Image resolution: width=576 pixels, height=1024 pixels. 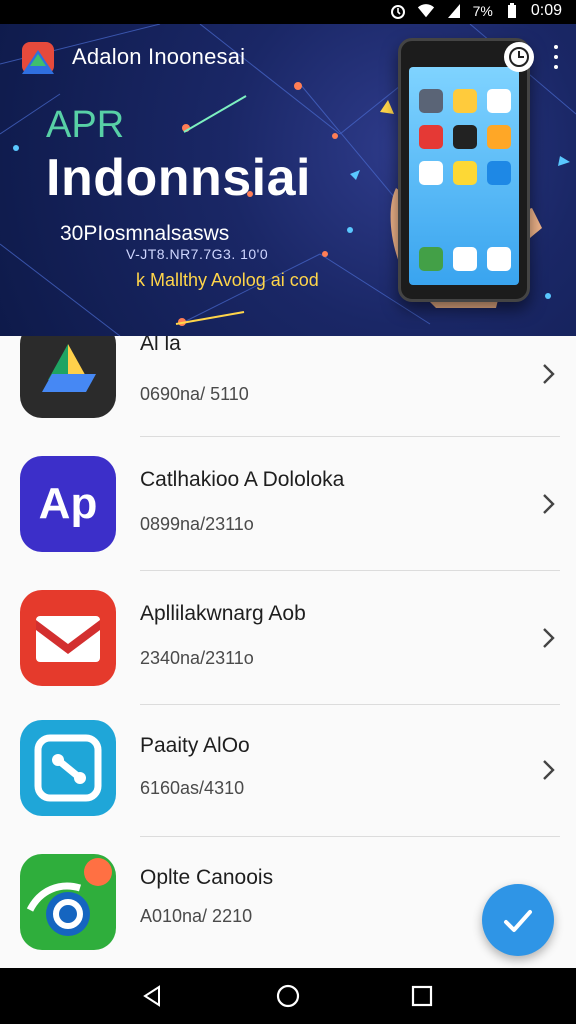 I want to click on app-logo-icon, so click(x=38, y=58).